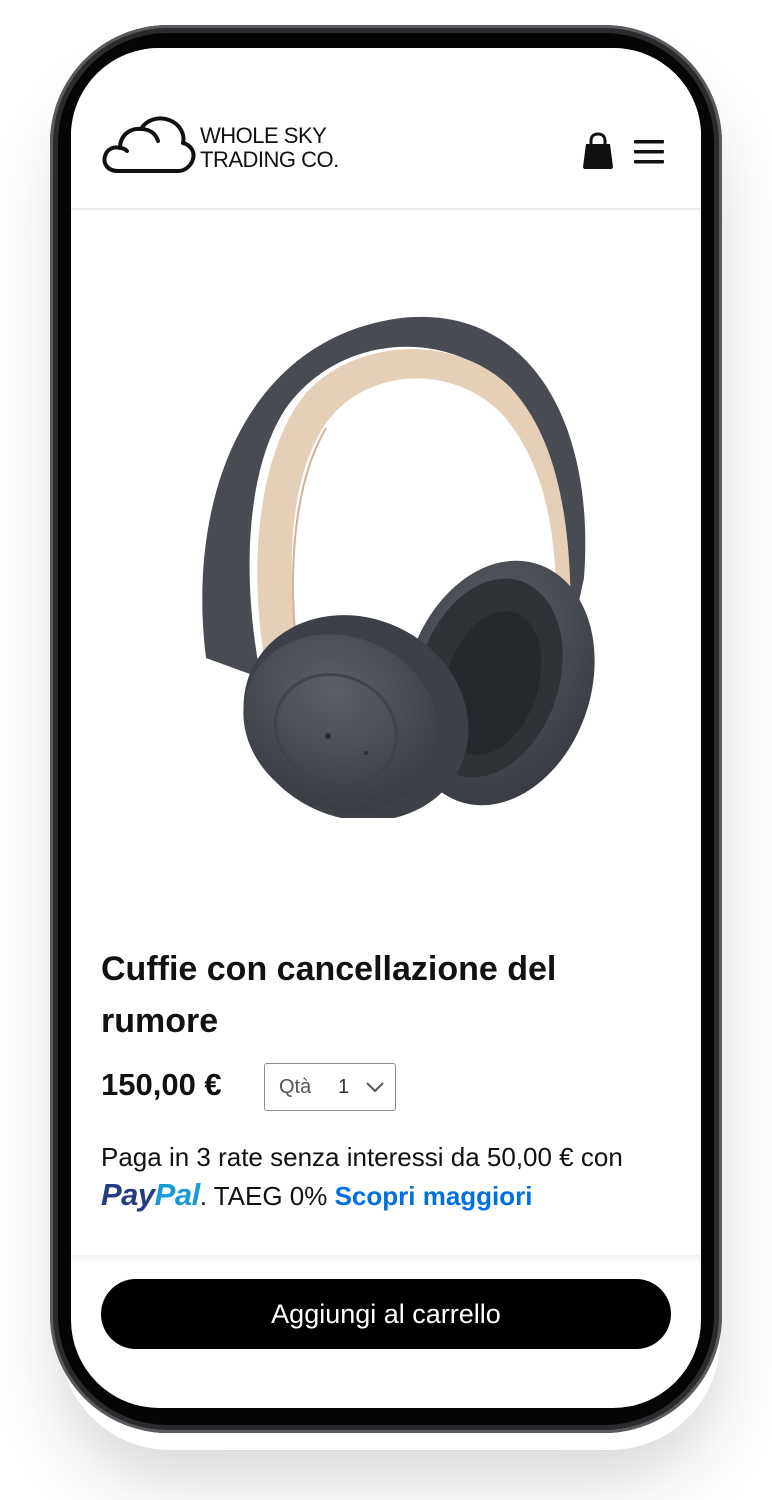 This screenshot has height=1500, width=772. What do you see at coordinates (344, 1087) in the screenshot?
I see `quantity-value: 1` at bounding box center [344, 1087].